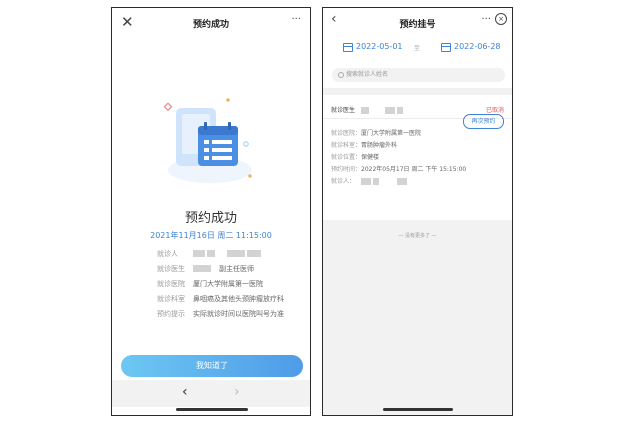 The width and height of the screenshot is (639, 427). I want to click on divider-band, so click(417, 91).